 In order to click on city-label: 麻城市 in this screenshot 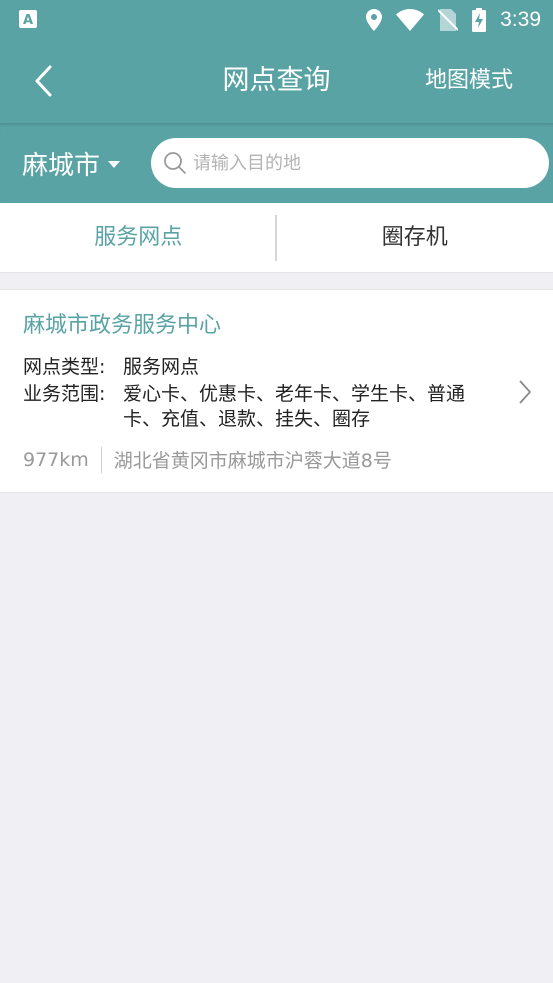, I will do `click(61, 165)`.